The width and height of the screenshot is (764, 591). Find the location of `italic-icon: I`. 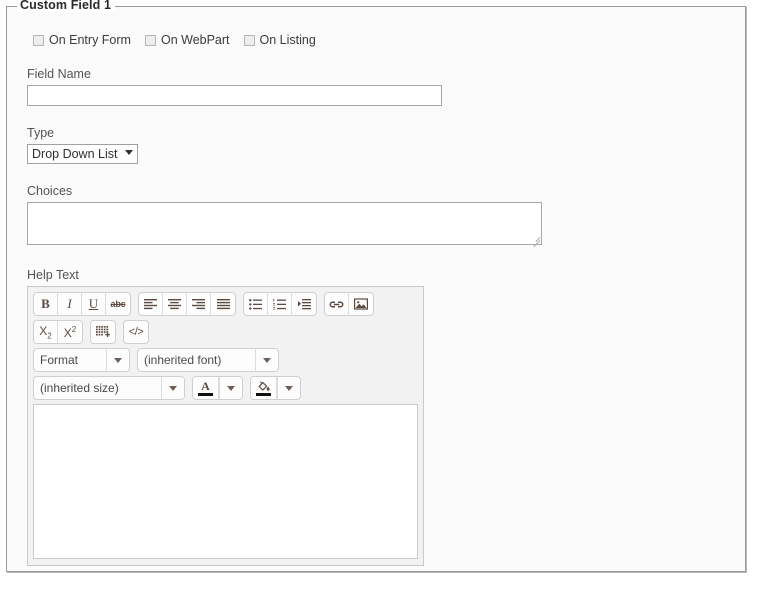

italic-icon: I is located at coordinates (69, 303).